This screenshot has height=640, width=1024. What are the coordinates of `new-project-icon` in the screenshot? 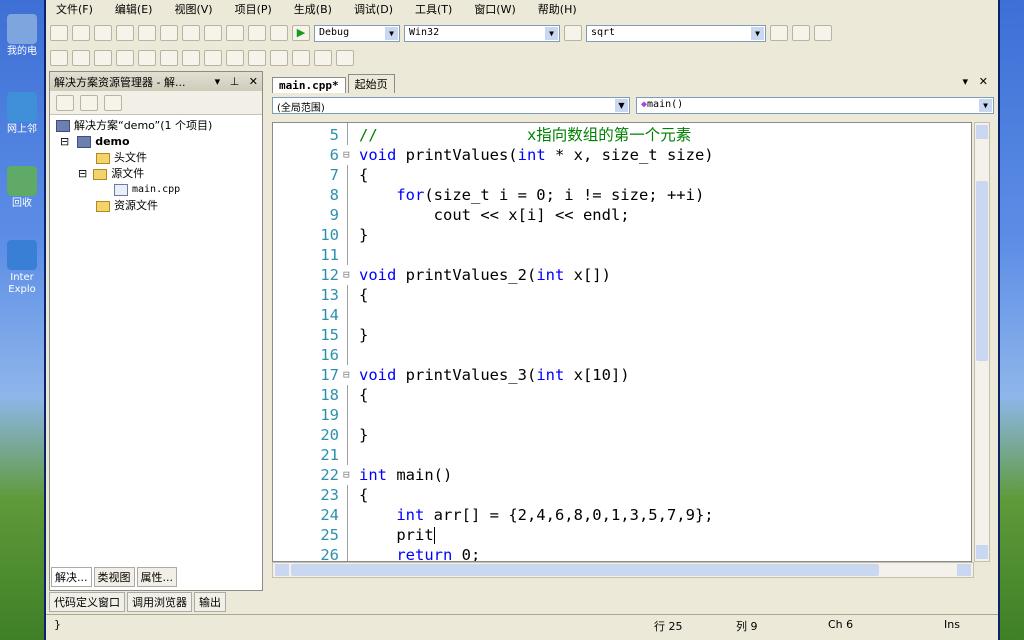 It's located at (59, 33).